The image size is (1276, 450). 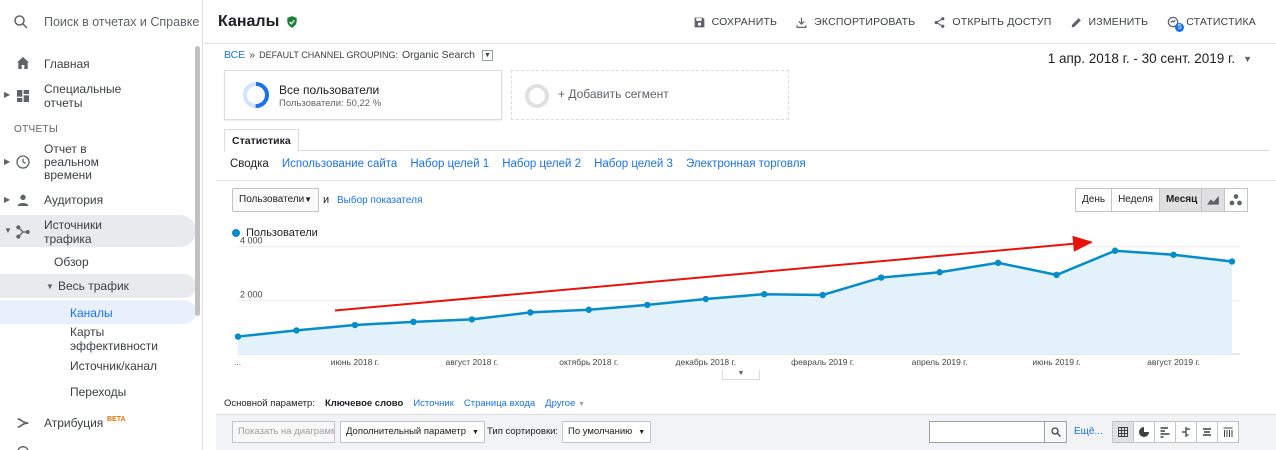 What do you see at coordinates (433, 403) in the screenshot?
I see `dimension-source: Источник` at bounding box center [433, 403].